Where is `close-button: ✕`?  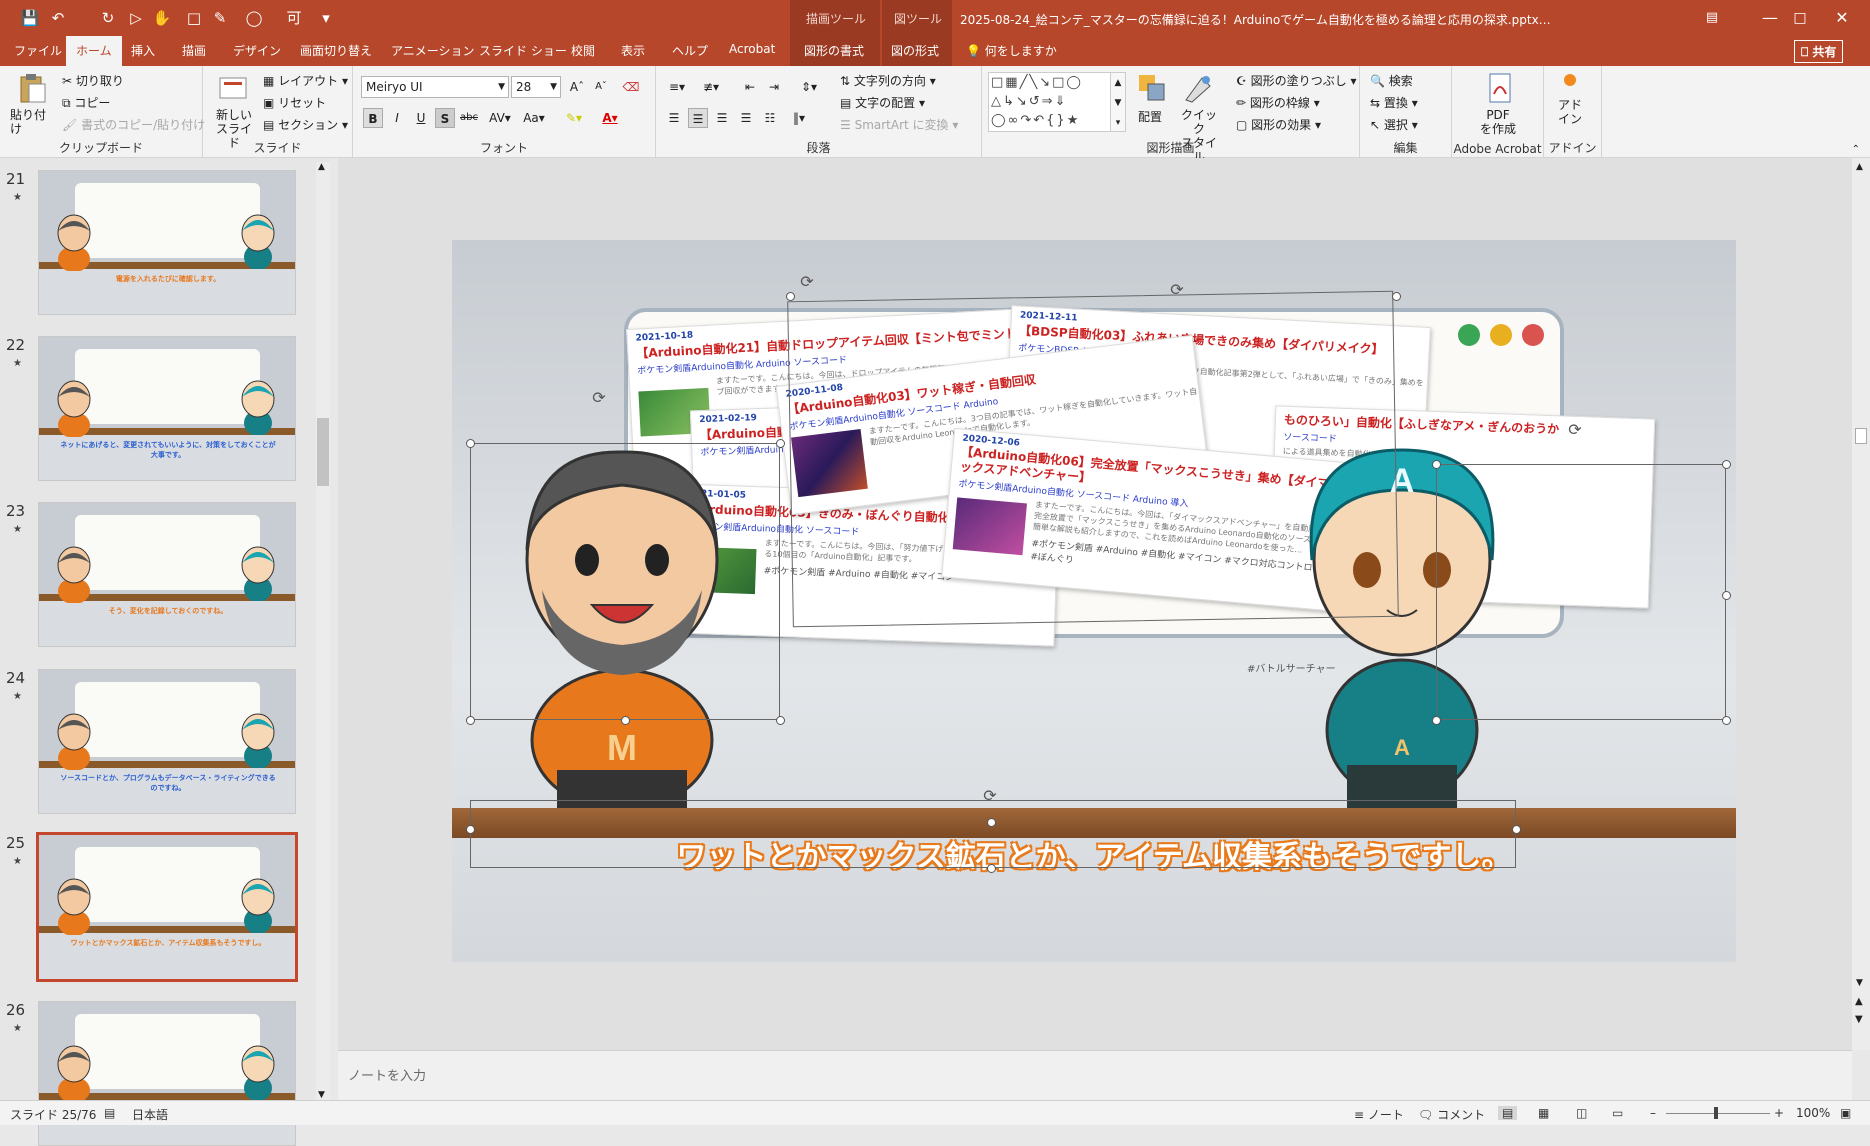 close-button: ✕ is located at coordinates (1842, 18).